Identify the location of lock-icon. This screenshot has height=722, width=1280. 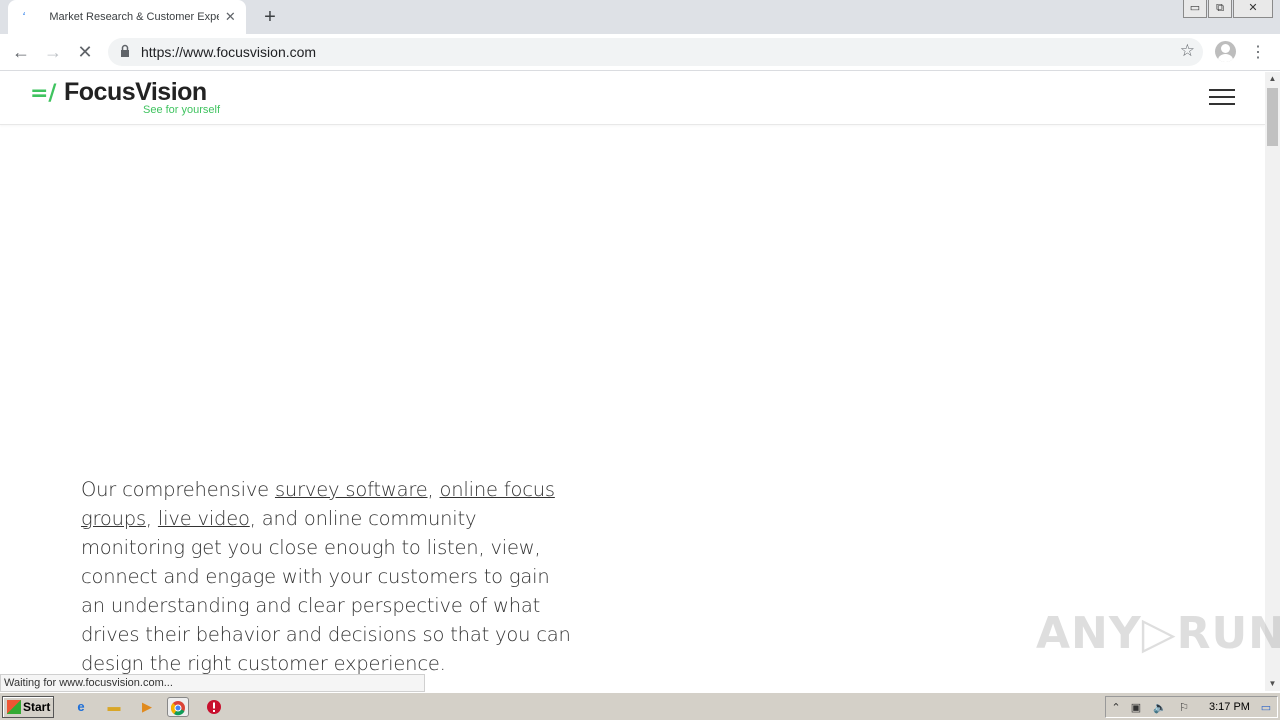
(125, 50).